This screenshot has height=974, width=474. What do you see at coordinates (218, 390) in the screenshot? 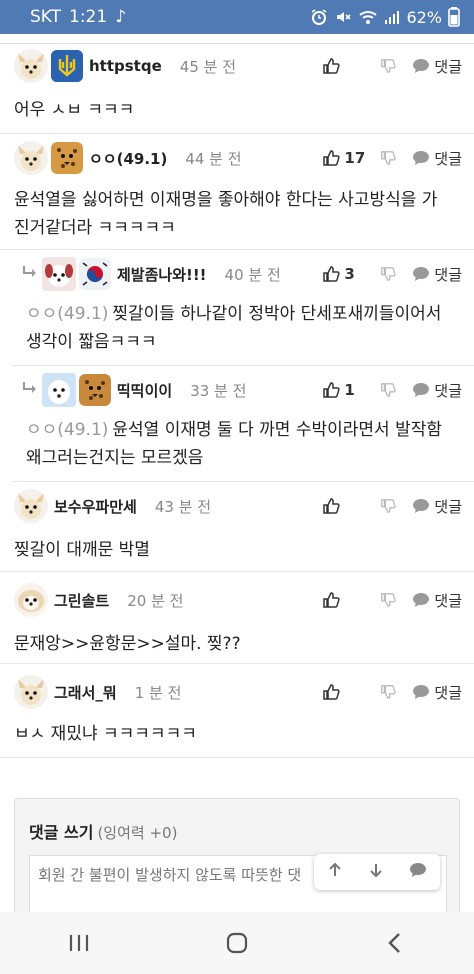
I see `comment-time: 33 분 전` at bounding box center [218, 390].